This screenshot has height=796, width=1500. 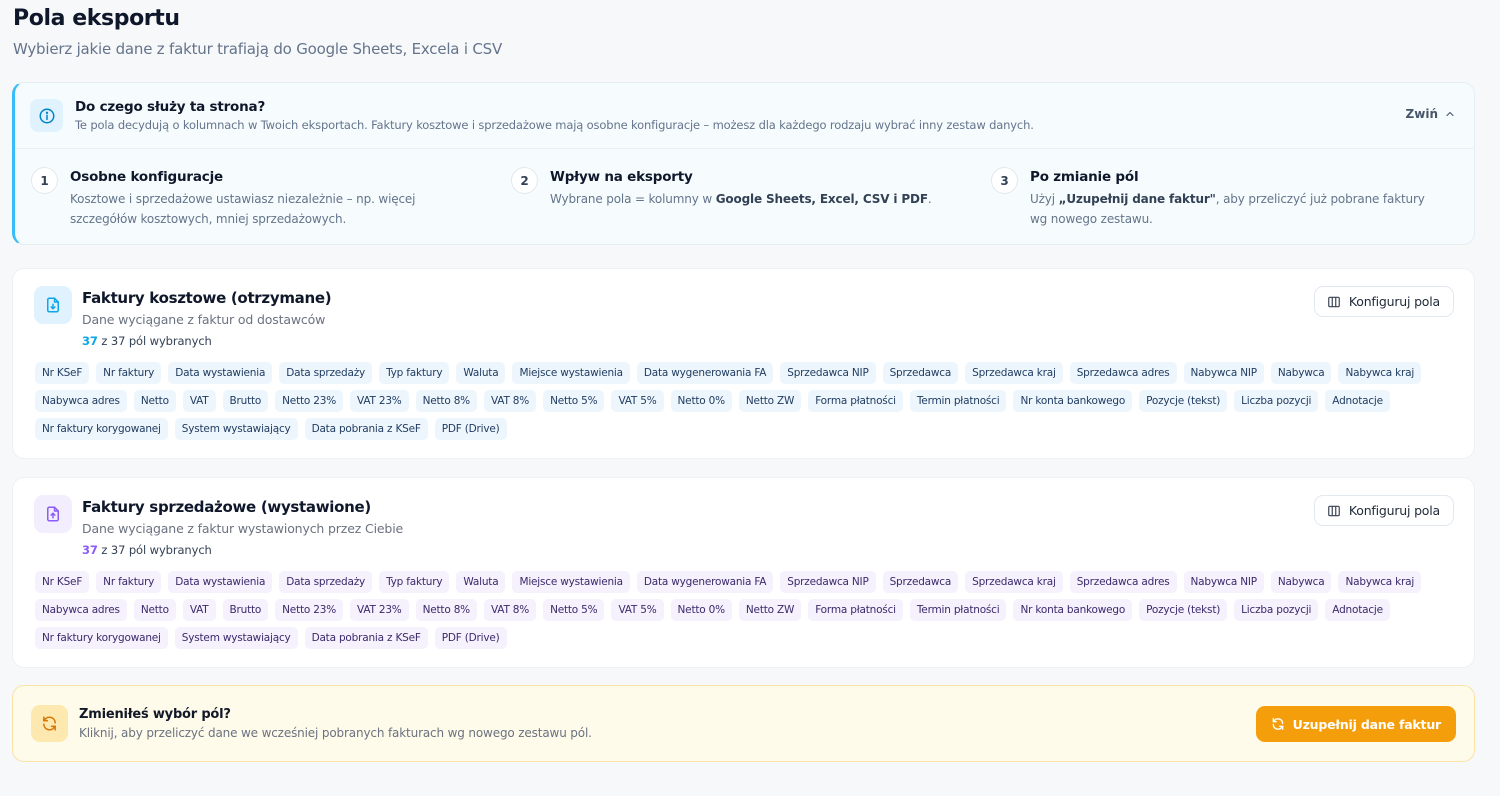 What do you see at coordinates (1183, 401) in the screenshot?
I see `field-chip: Pozycje (tekst)` at bounding box center [1183, 401].